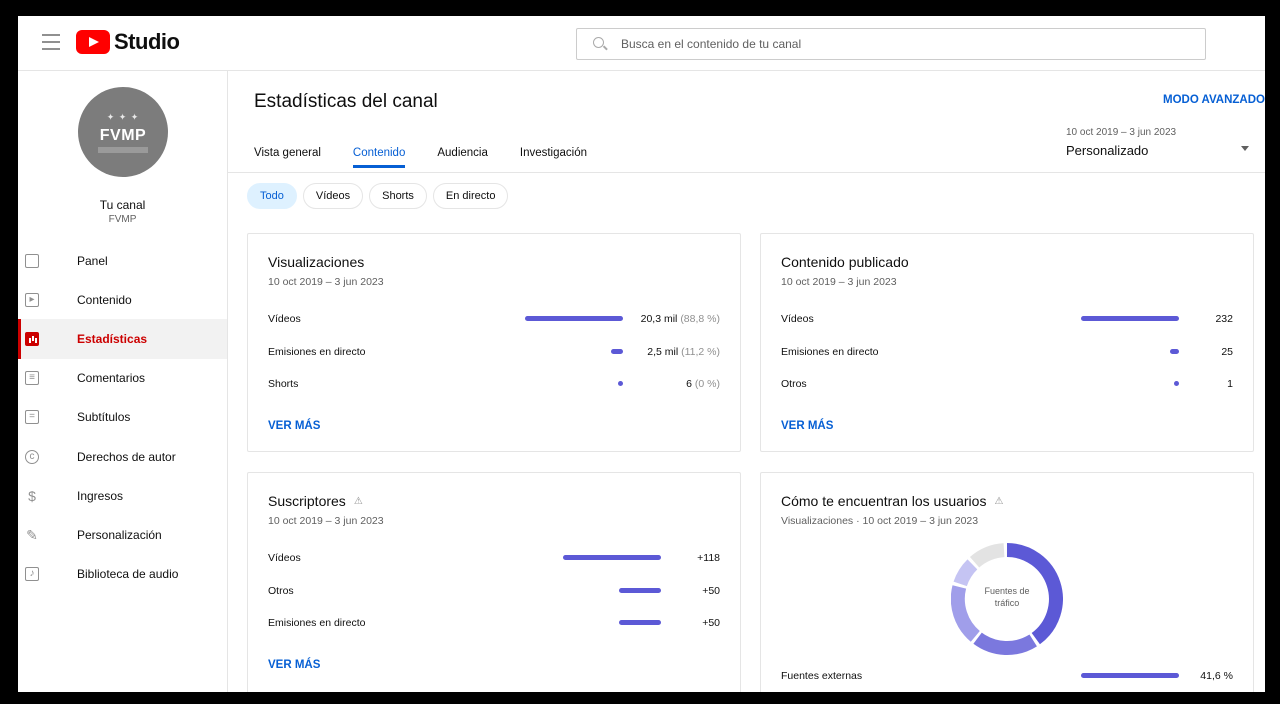 The height and width of the screenshot is (704, 1280). Describe the element at coordinates (494, 328) in the screenshot. I see `table-row: Vídeos 20,3 mil (88,8 %)` at that location.